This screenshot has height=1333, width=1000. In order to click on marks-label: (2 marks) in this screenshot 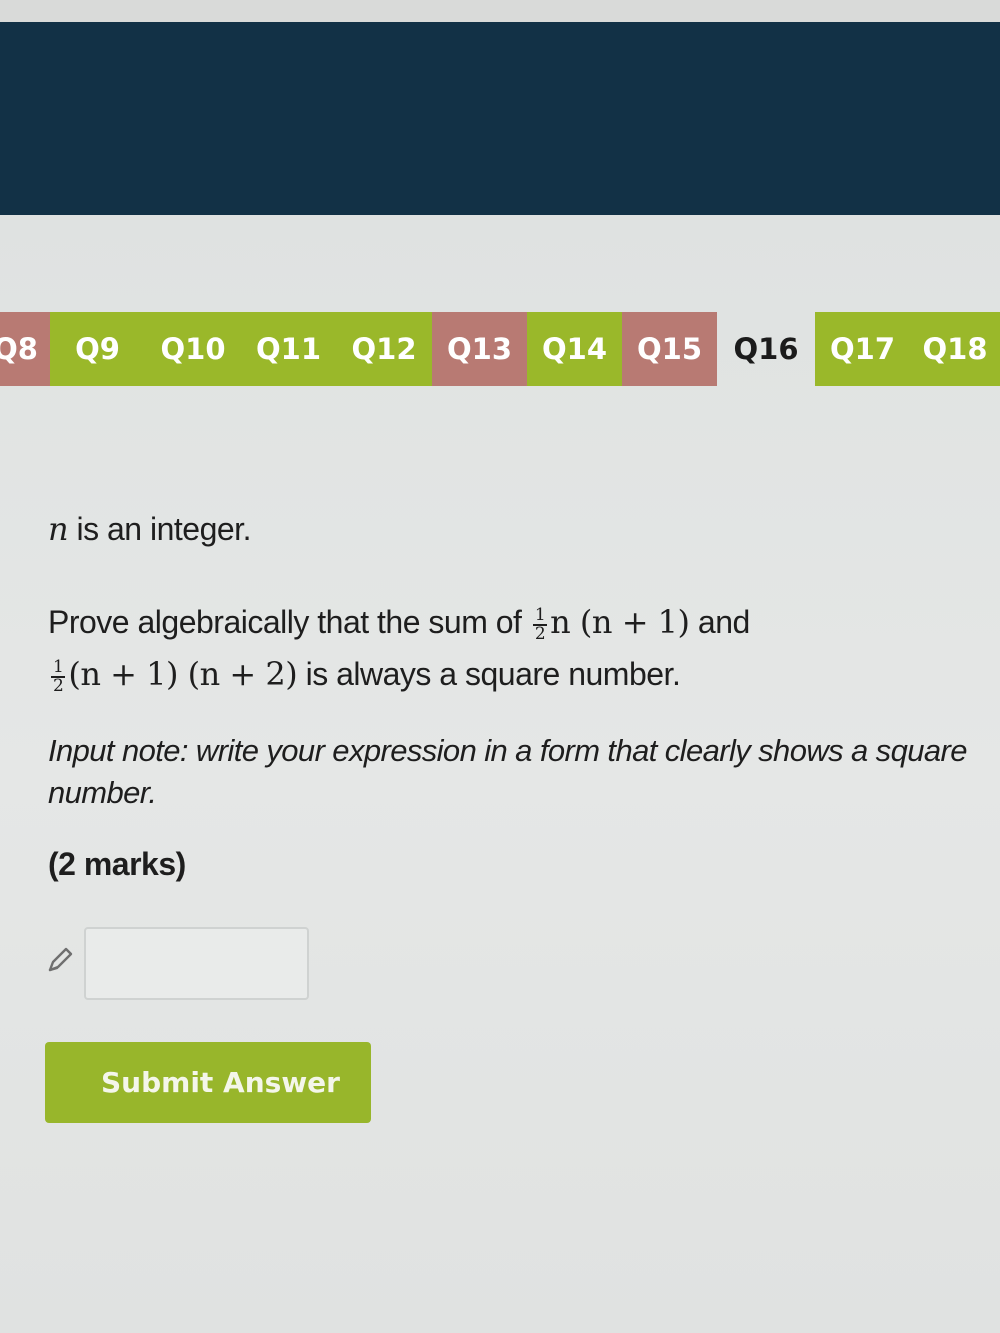, I will do `click(117, 864)`.